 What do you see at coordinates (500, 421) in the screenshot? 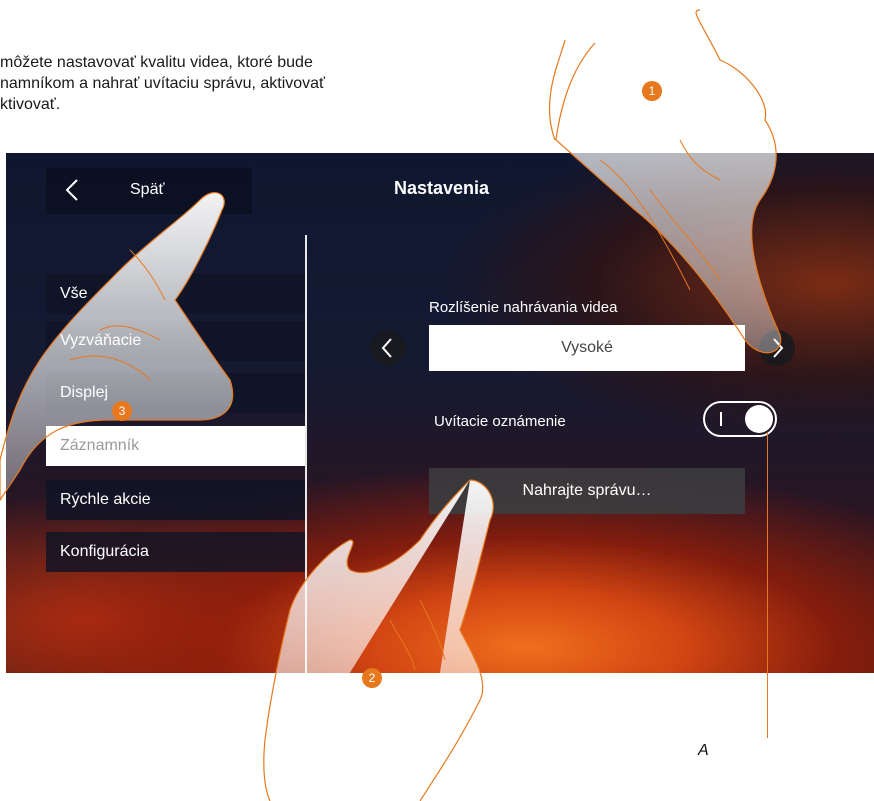
I see `welcome-message-label: Uvítacie oznámenie` at bounding box center [500, 421].